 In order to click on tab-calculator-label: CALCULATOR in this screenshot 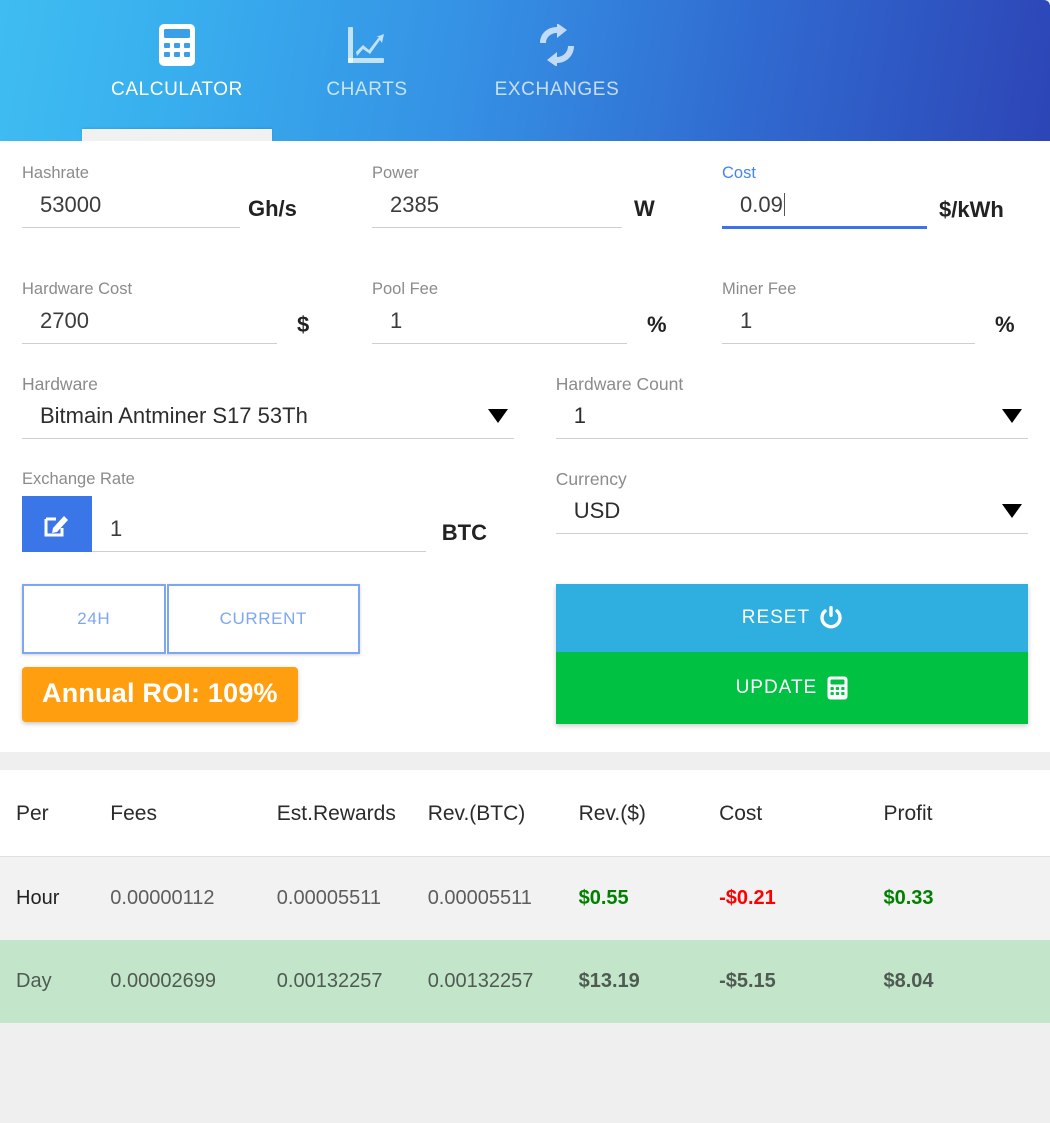, I will do `click(177, 89)`.